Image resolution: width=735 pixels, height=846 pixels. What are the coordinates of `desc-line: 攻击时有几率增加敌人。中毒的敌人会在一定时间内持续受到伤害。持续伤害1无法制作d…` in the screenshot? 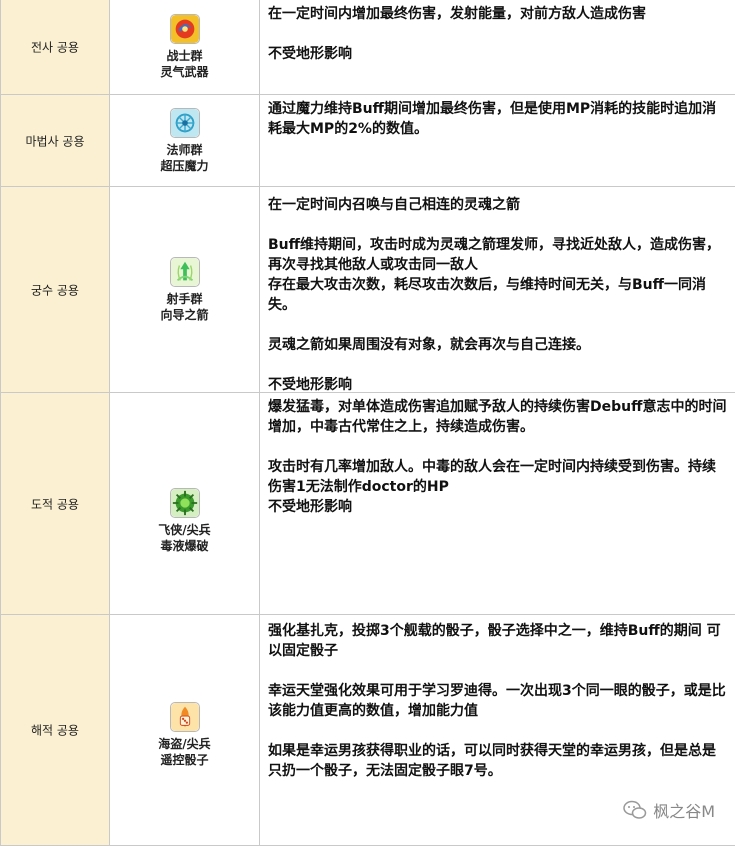 It's located at (492, 477).